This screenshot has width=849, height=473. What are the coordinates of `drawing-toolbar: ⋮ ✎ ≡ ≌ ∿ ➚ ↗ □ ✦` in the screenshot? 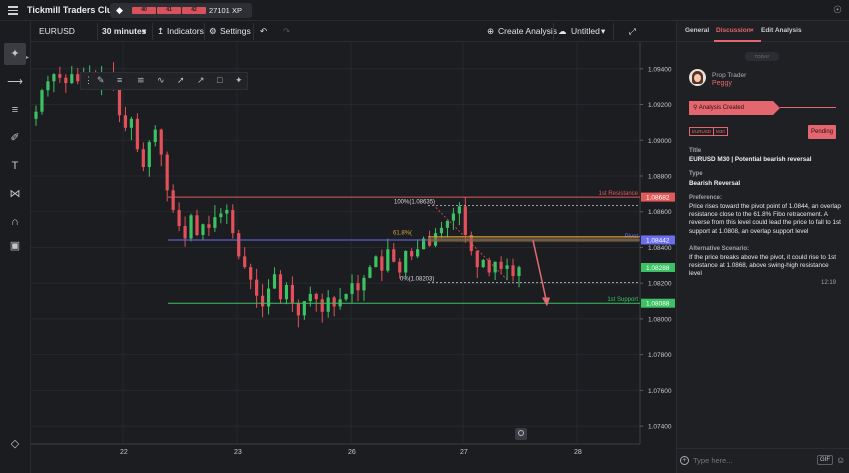 It's located at (164, 81).